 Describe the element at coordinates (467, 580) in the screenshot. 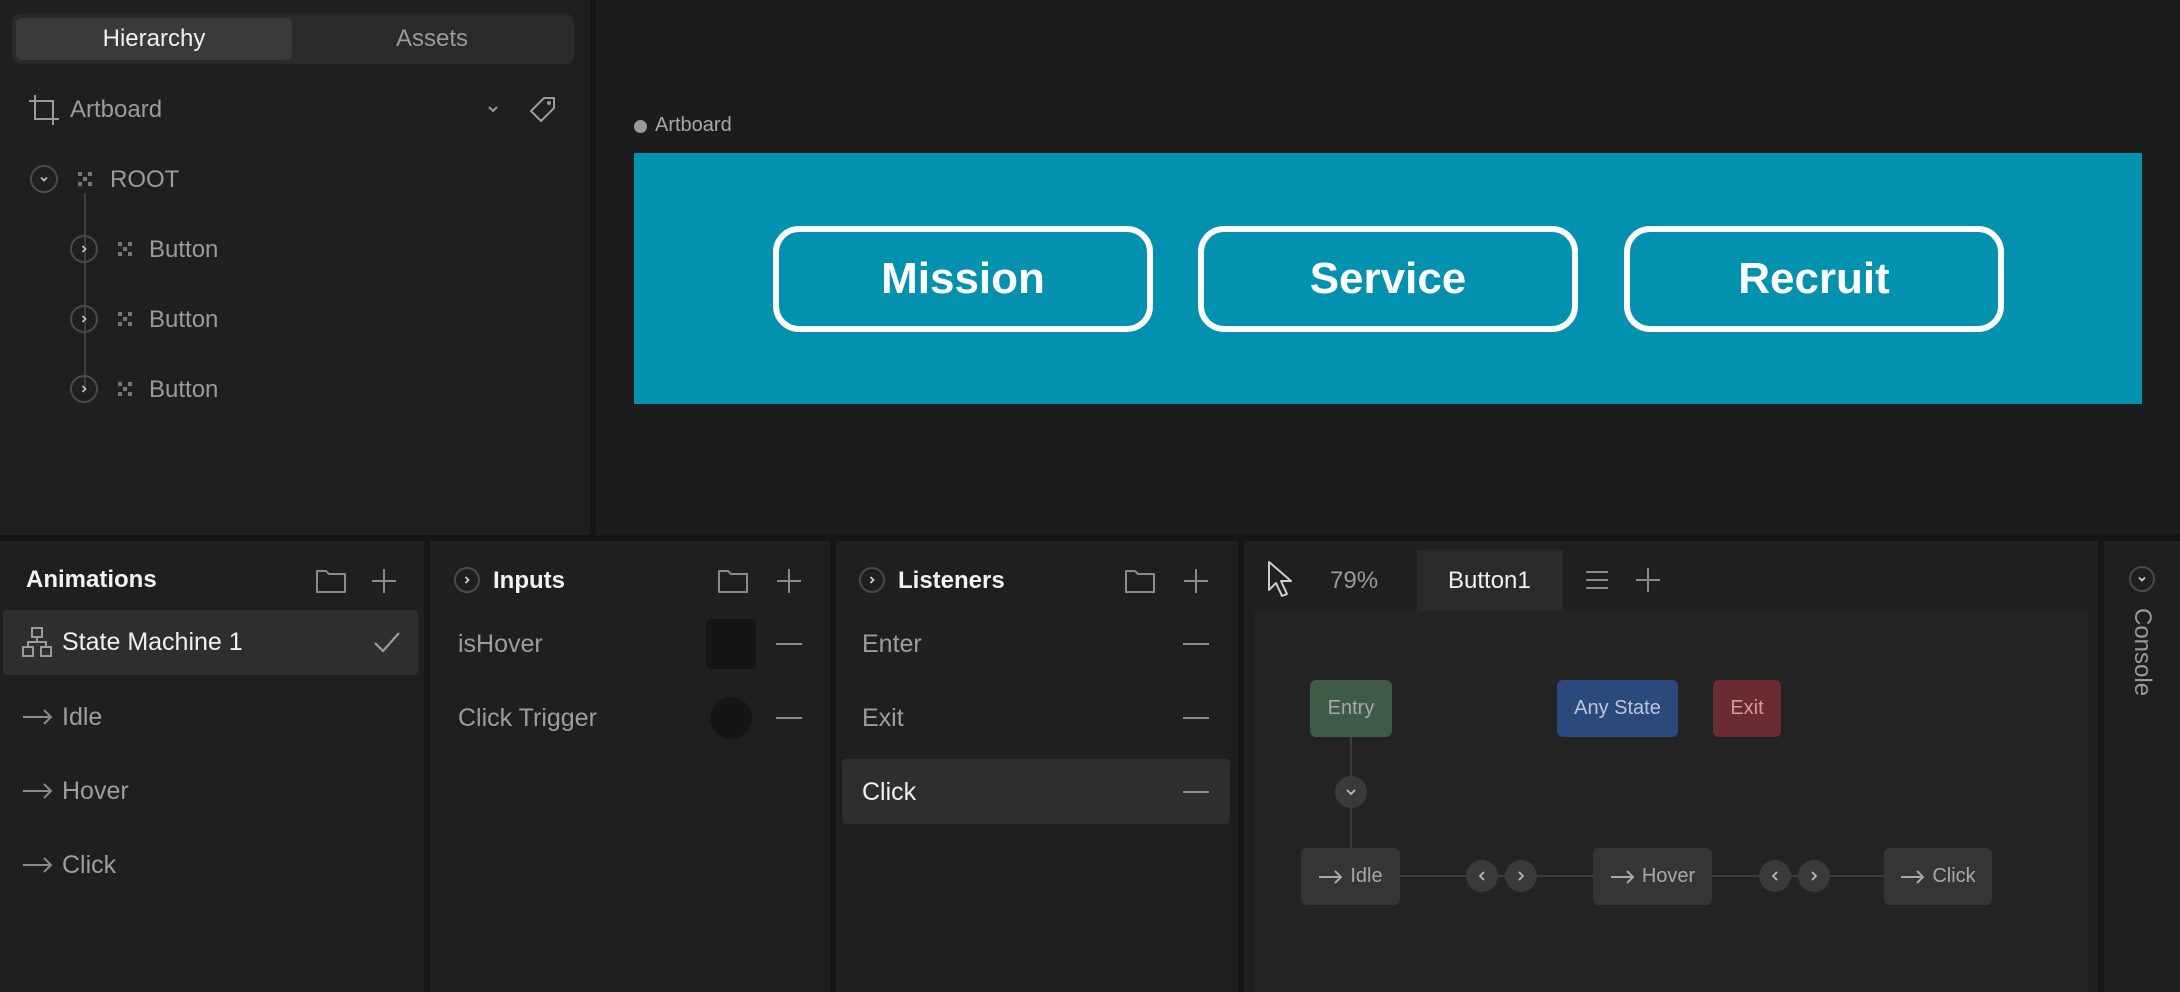

I see `collapse-inputs-toggle` at that location.